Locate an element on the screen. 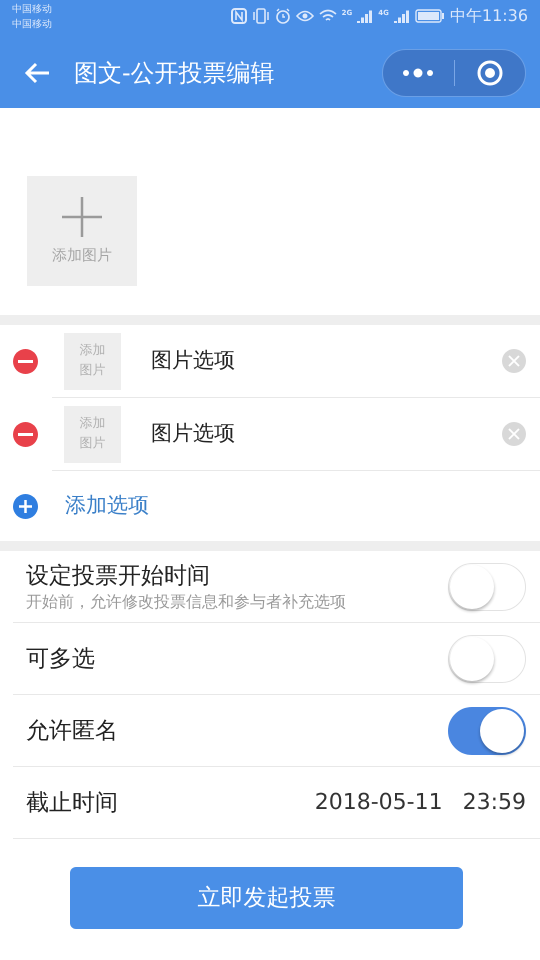  submit-button: 立即发起投票 is located at coordinates (266, 898).